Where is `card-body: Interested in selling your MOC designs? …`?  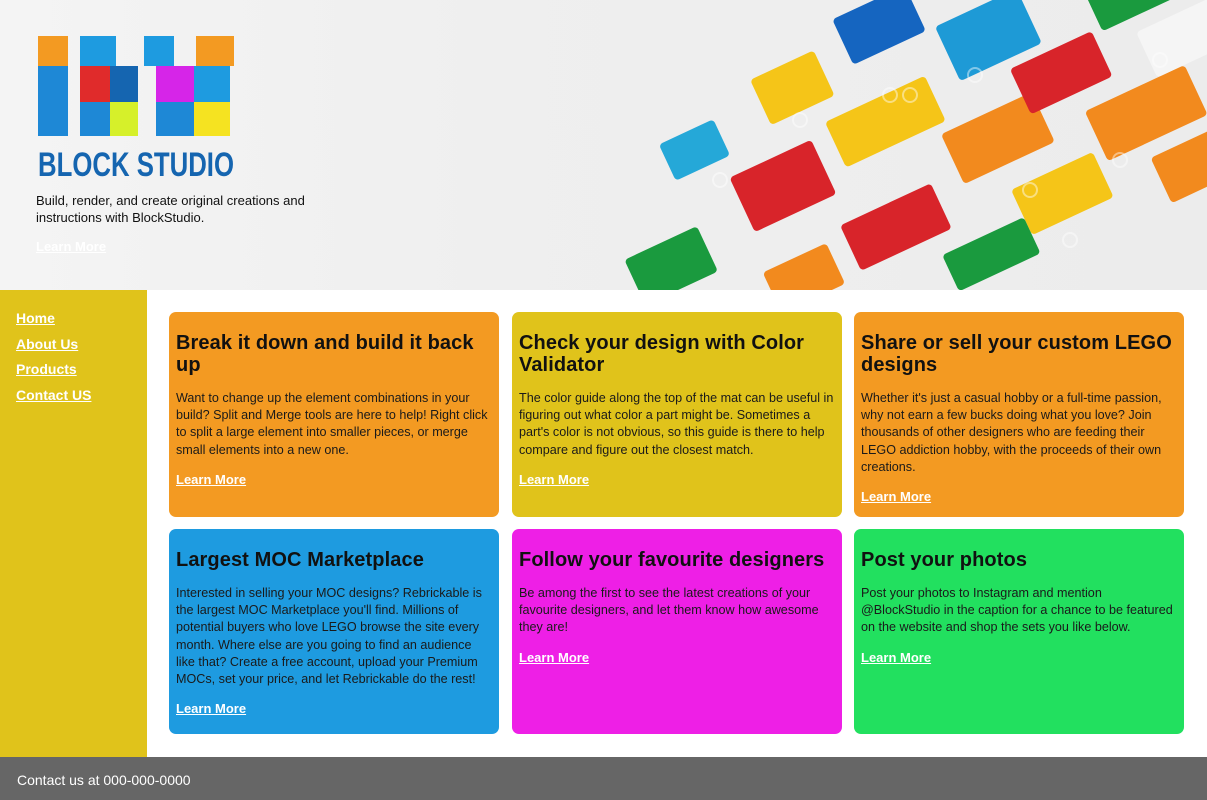
card-body: Interested in selling your MOC designs? … is located at coordinates (329, 636).